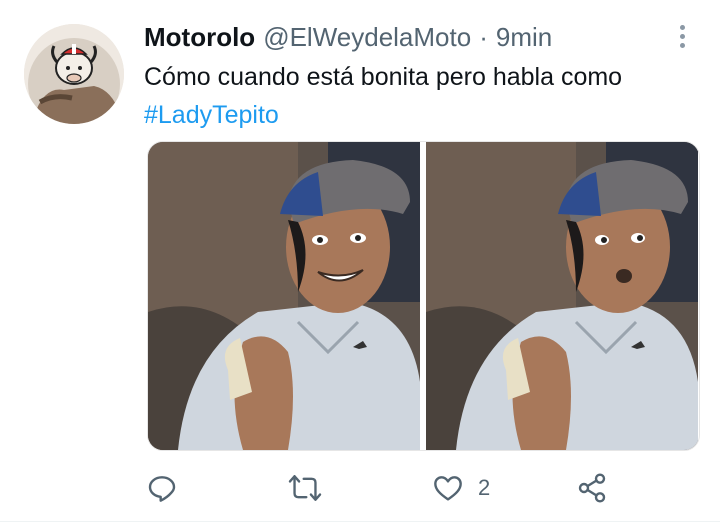 The width and height of the screenshot is (720, 532). Describe the element at coordinates (484, 487) in the screenshot. I see `like-count: 2` at that location.